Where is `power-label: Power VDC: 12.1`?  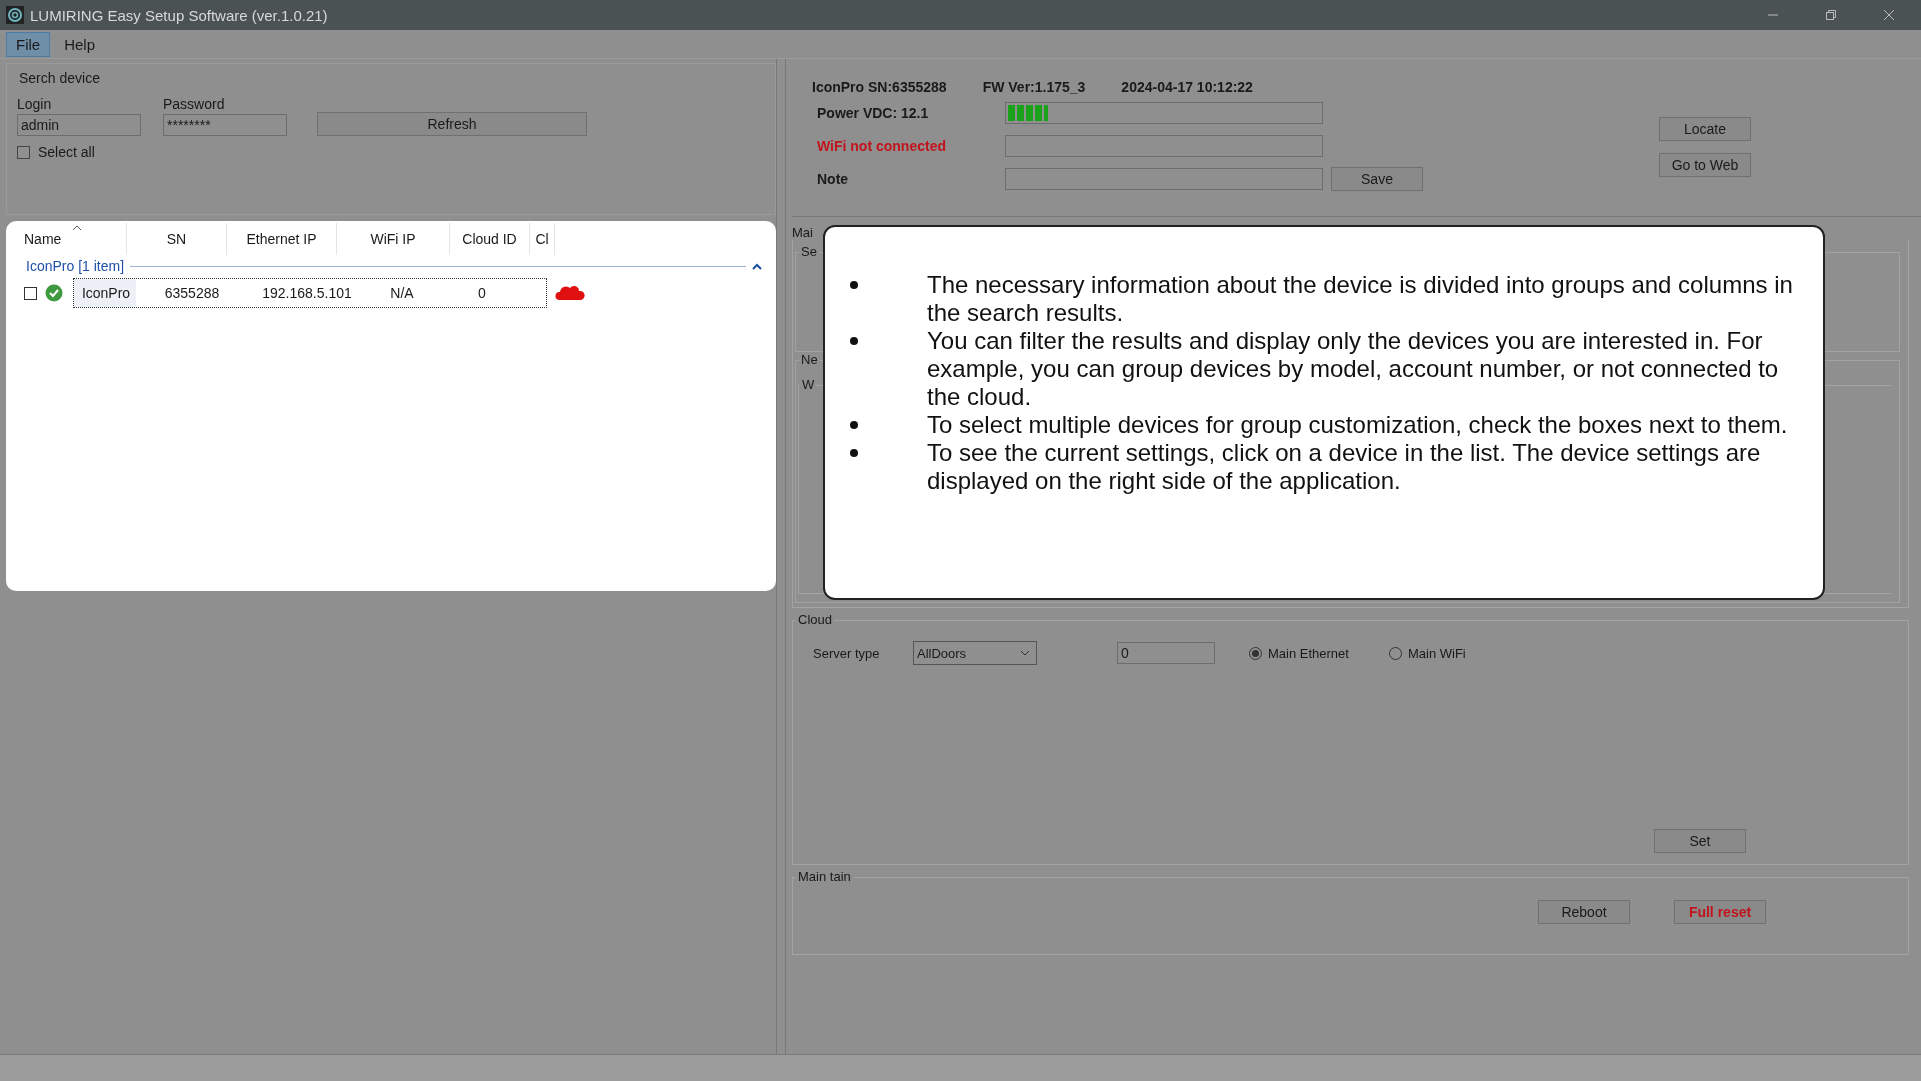 power-label: Power VDC: 12.1 is located at coordinates (873, 112).